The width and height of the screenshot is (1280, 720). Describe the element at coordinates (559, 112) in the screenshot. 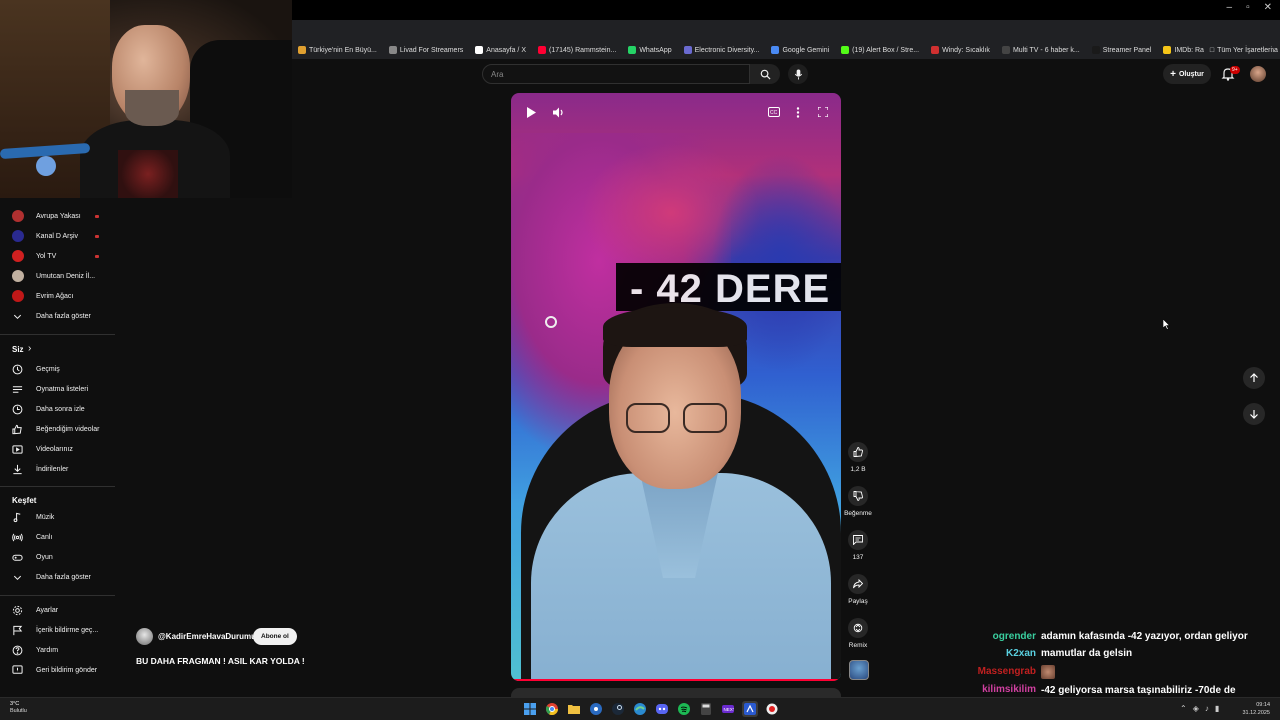

I see `volume-icon` at that location.